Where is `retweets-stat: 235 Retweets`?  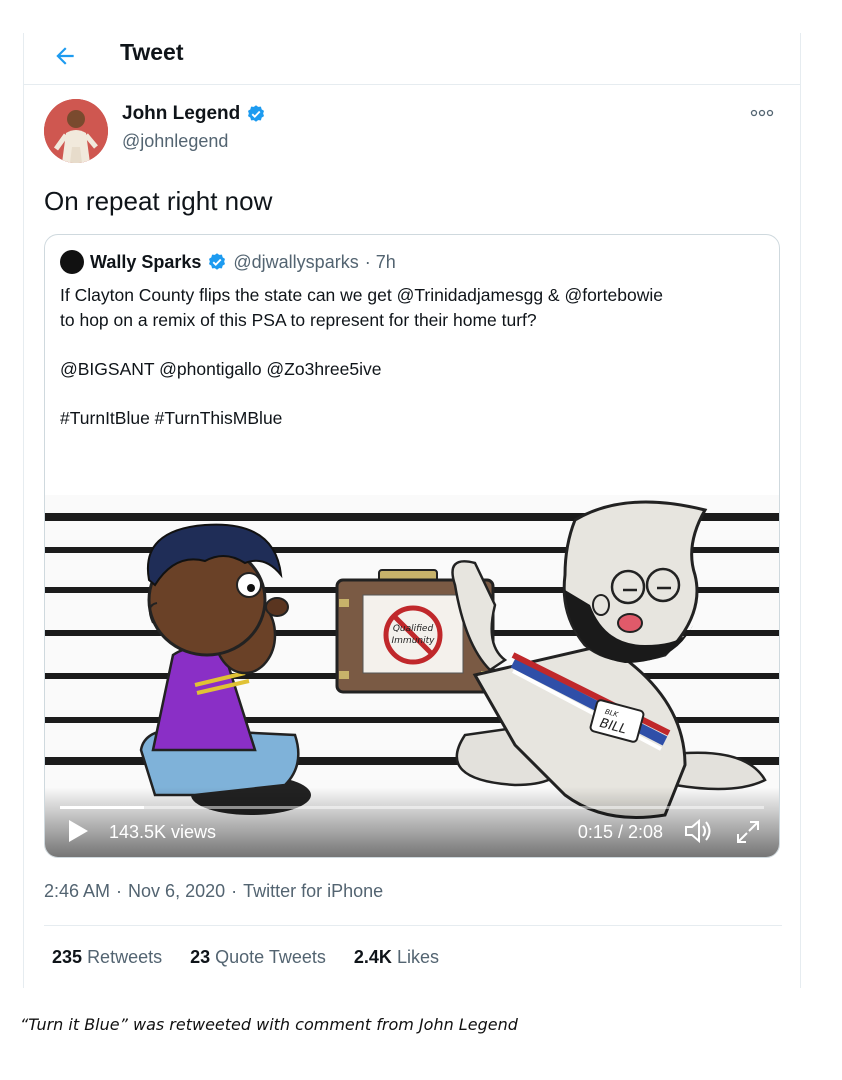
retweets-stat: 235 Retweets is located at coordinates (107, 957).